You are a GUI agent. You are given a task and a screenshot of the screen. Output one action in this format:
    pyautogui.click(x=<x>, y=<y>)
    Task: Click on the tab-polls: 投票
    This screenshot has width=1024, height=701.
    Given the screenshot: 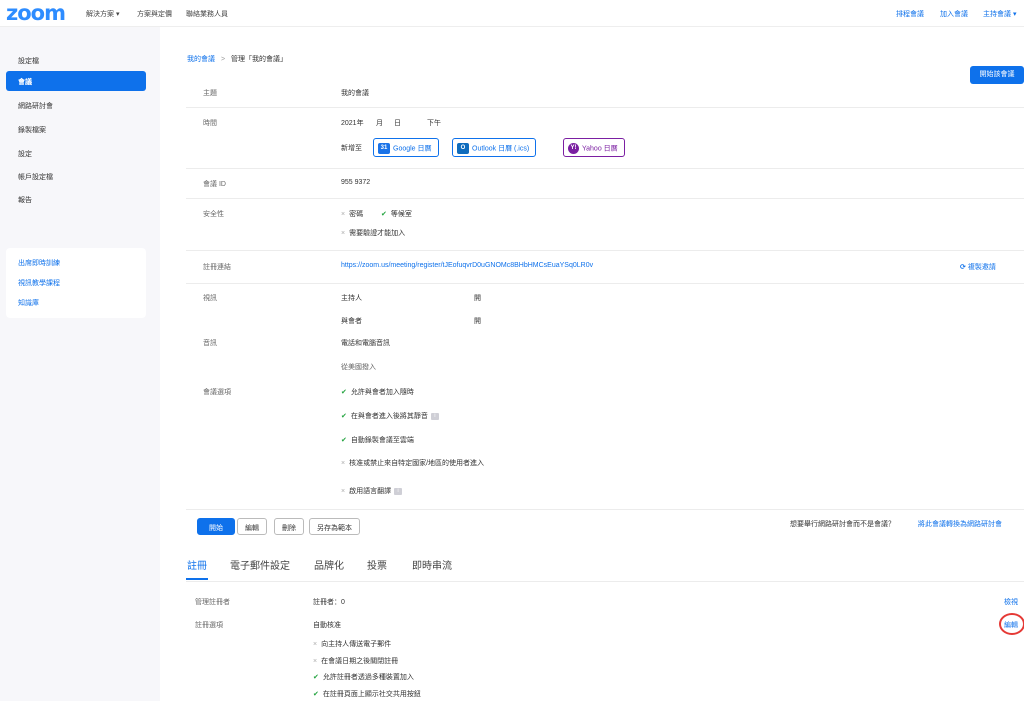 What is the action you would take?
    pyautogui.click(x=377, y=564)
    